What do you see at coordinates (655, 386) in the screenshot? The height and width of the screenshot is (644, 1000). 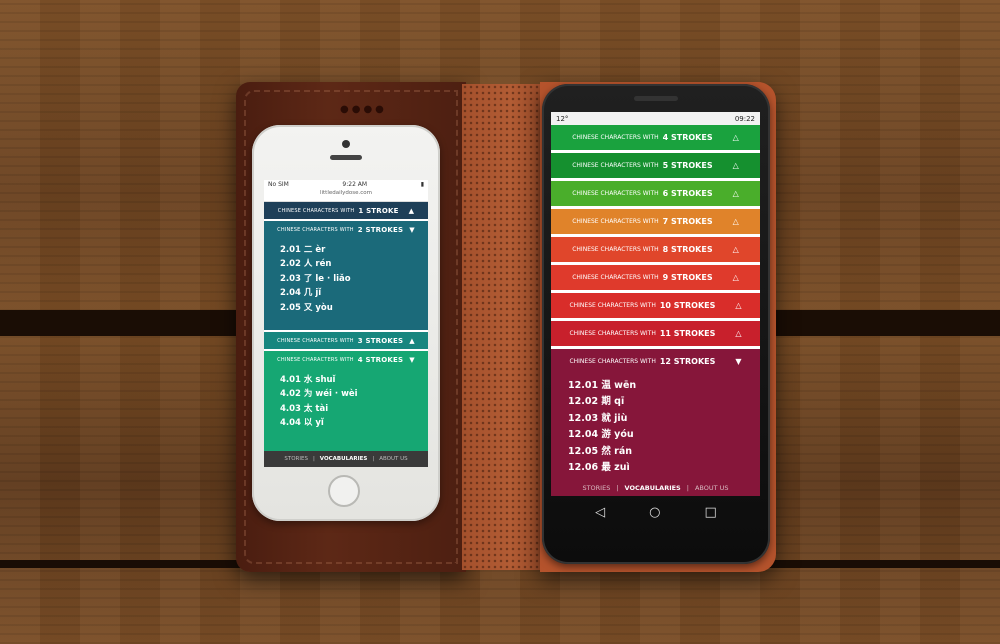 I see `character-item: 12.01 温 wēn` at bounding box center [655, 386].